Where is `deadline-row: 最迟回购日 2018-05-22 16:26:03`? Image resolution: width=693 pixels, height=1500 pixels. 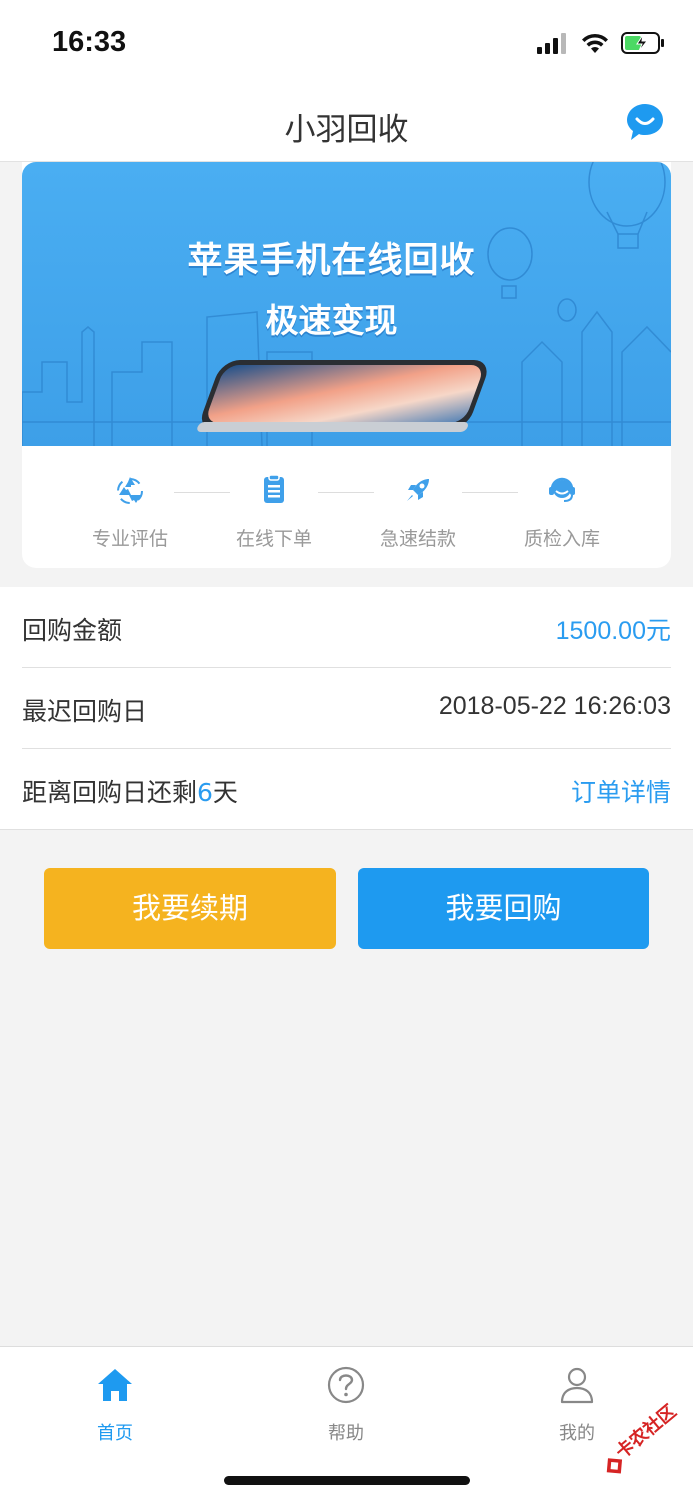 deadline-row: 最迟回购日 2018-05-22 16:26:03 is located at coordinates (346, 708).